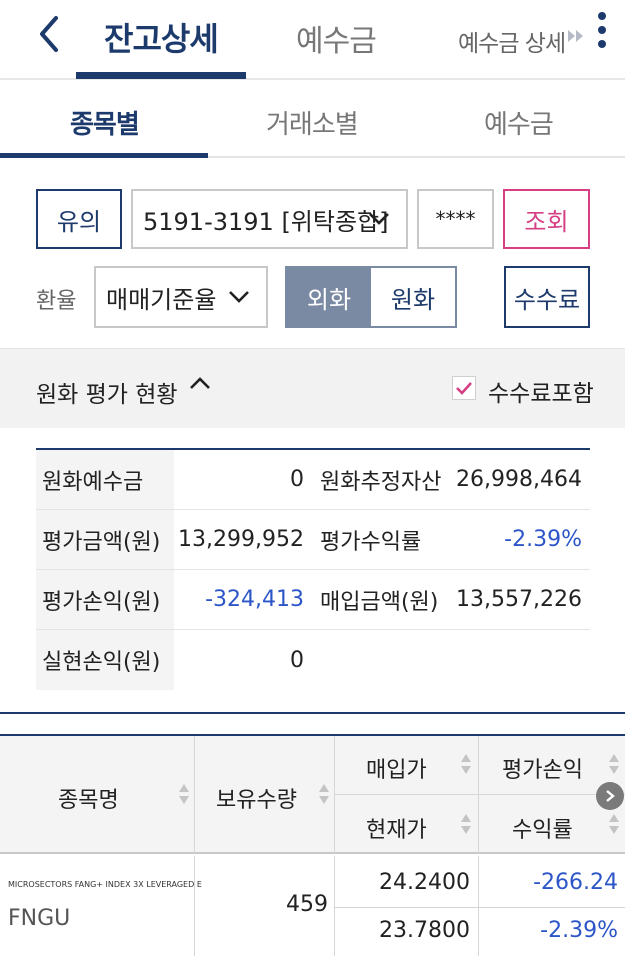 The width and height of the screenshot is (625, 960). What do you see at coordinates (105, 599) in the screenshot?
I see `summary-label: 평가손익(원)` at bounding box center [105, 599].